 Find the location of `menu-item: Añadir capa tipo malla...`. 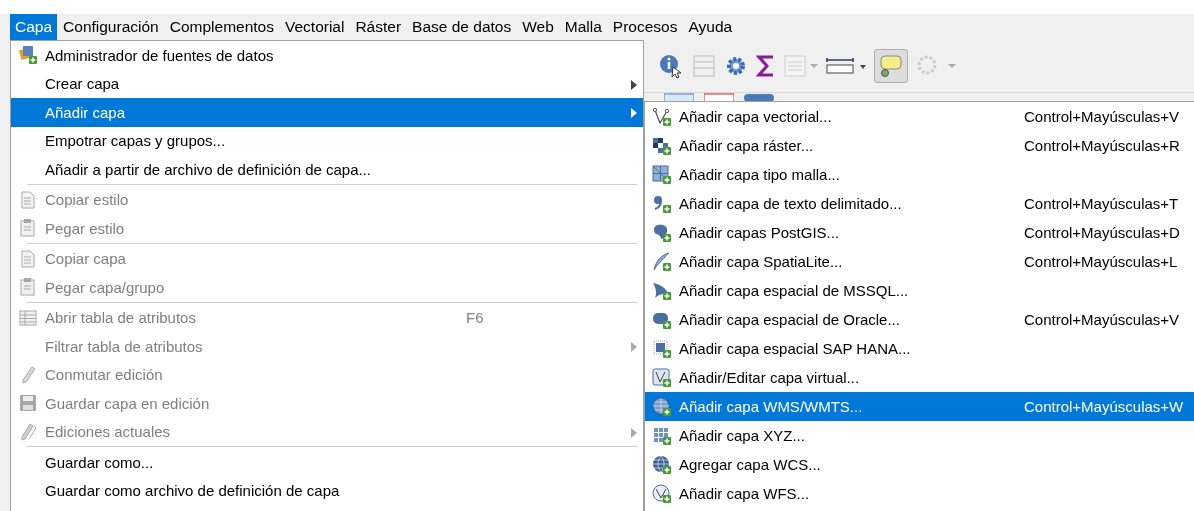

menu-item: Añadir capa tipo malla... is located at coordinates (919, 174).